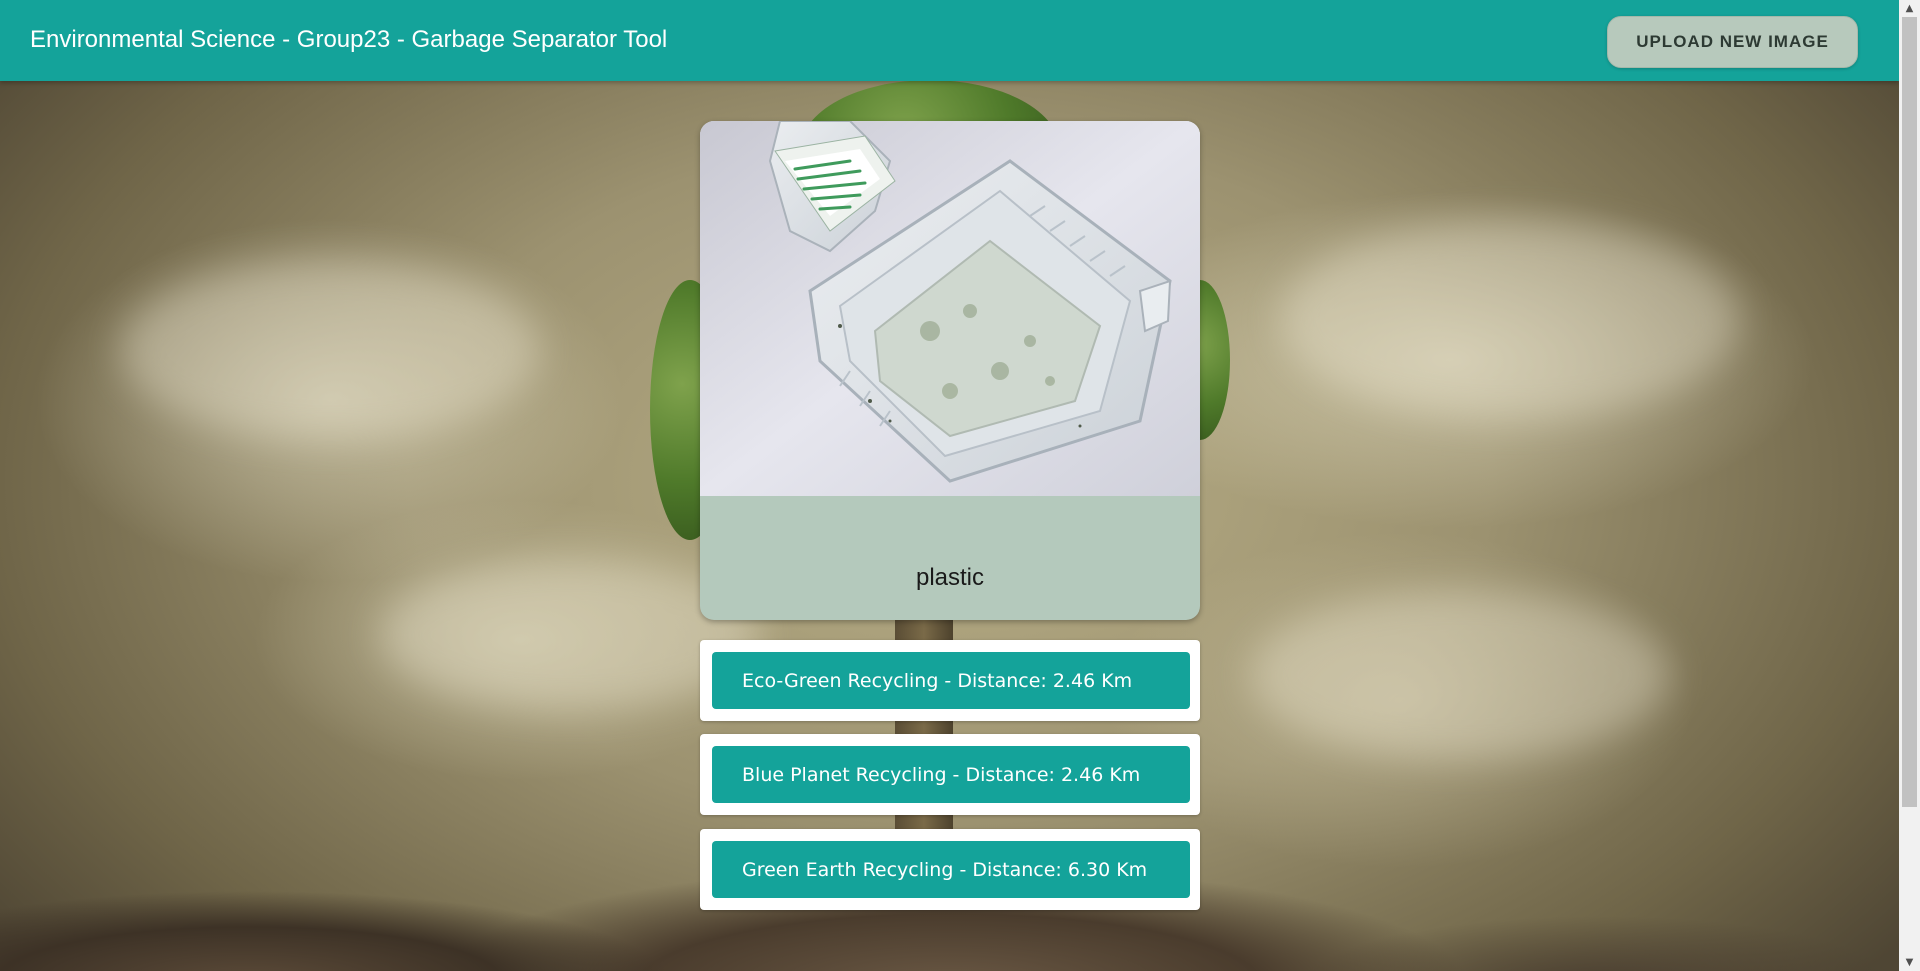 This screenshot has width=1920, height=971. I want to click on classification-result-card: plastic, so click(950, 370).